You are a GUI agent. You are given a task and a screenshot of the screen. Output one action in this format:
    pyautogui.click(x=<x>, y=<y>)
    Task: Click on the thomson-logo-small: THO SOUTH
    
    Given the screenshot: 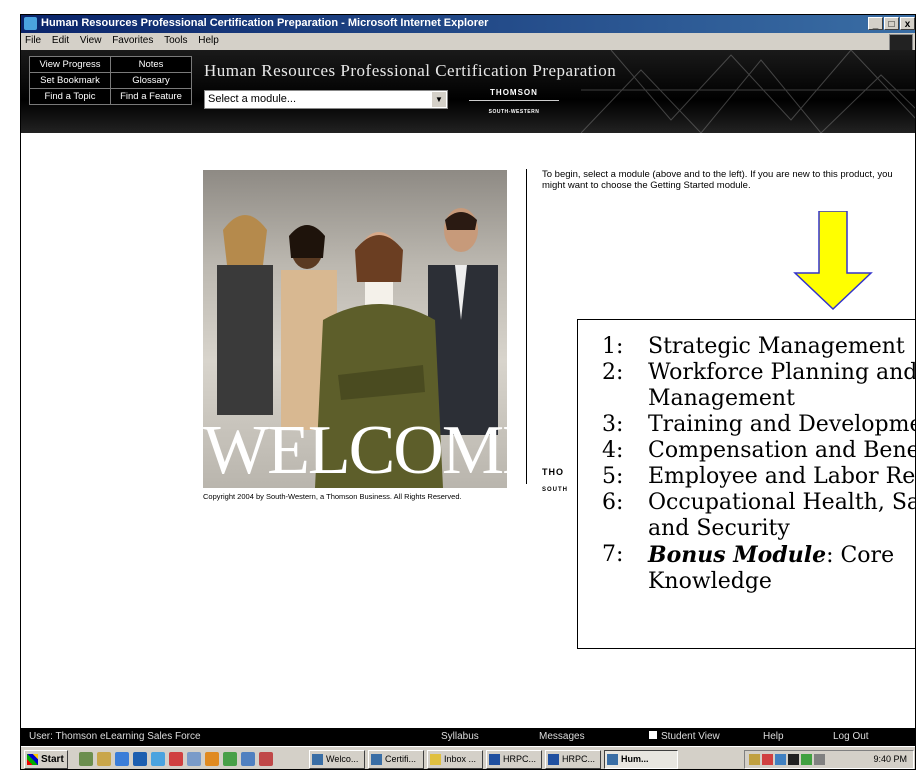 What is the action you would take?
    pyautogui.click(x=555, y=480)
    